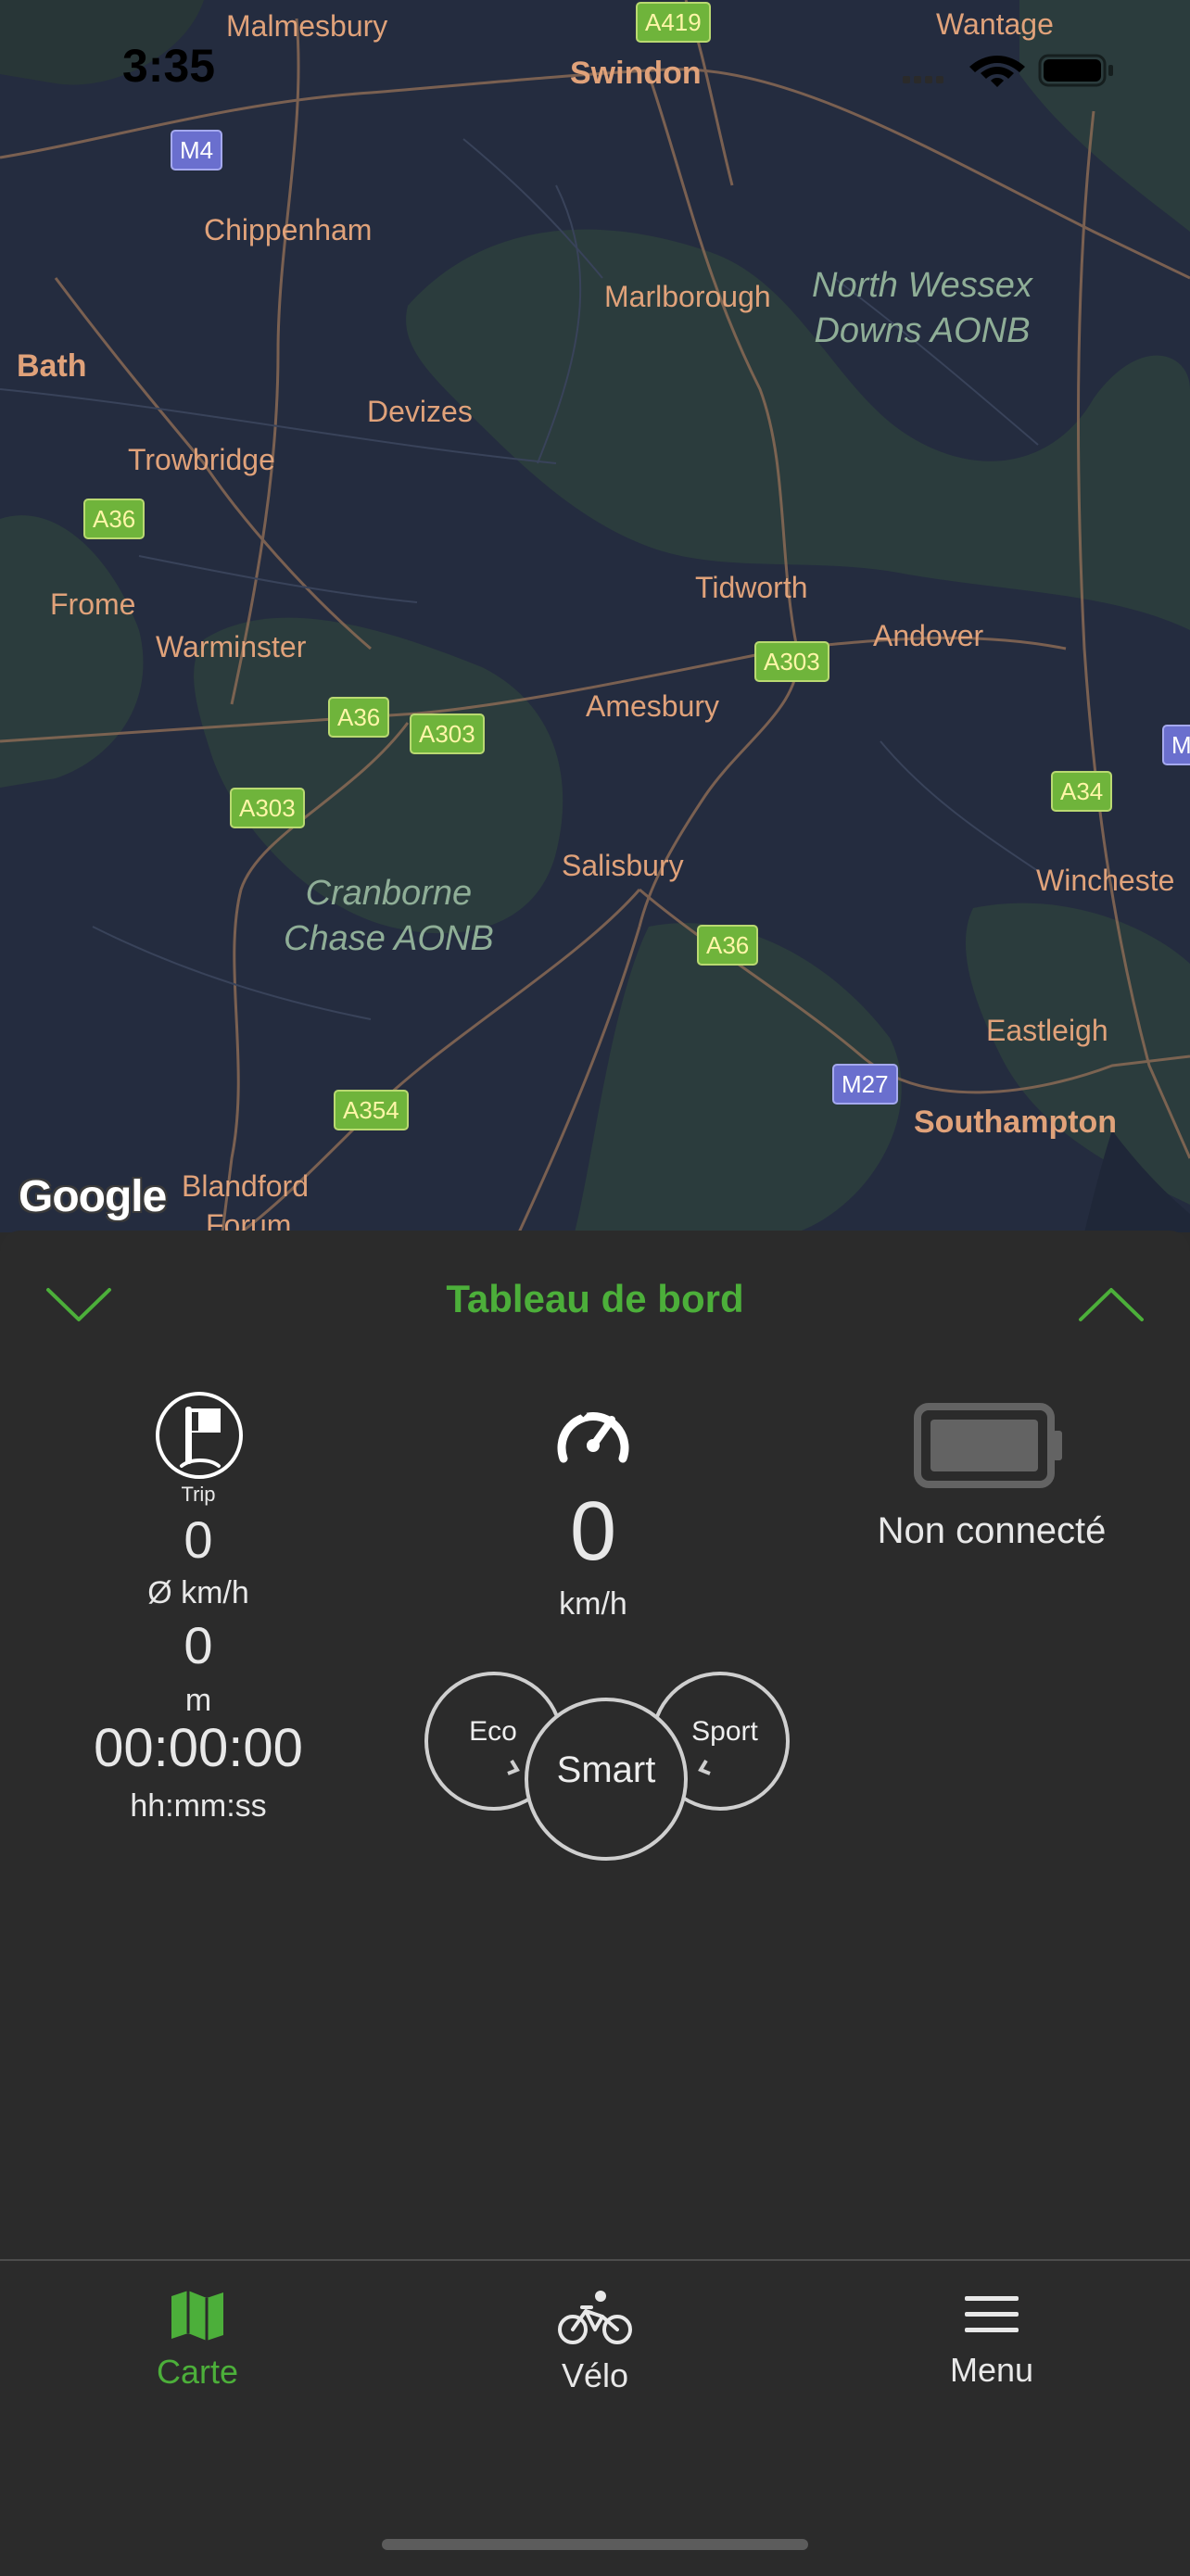  I want to click on trip-distance: 0, so click(198, 1645).